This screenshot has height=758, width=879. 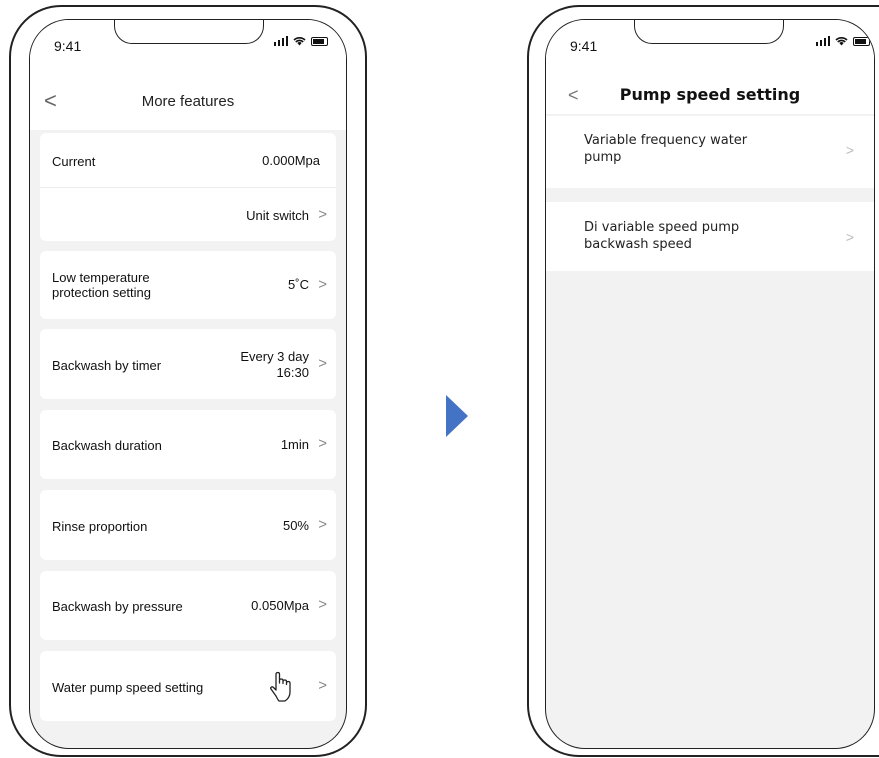 What do you see at coordinates (277, 215) in the screenshot?
I see `unit-switch-label: Unit switch` at bounding box center [277, 215].